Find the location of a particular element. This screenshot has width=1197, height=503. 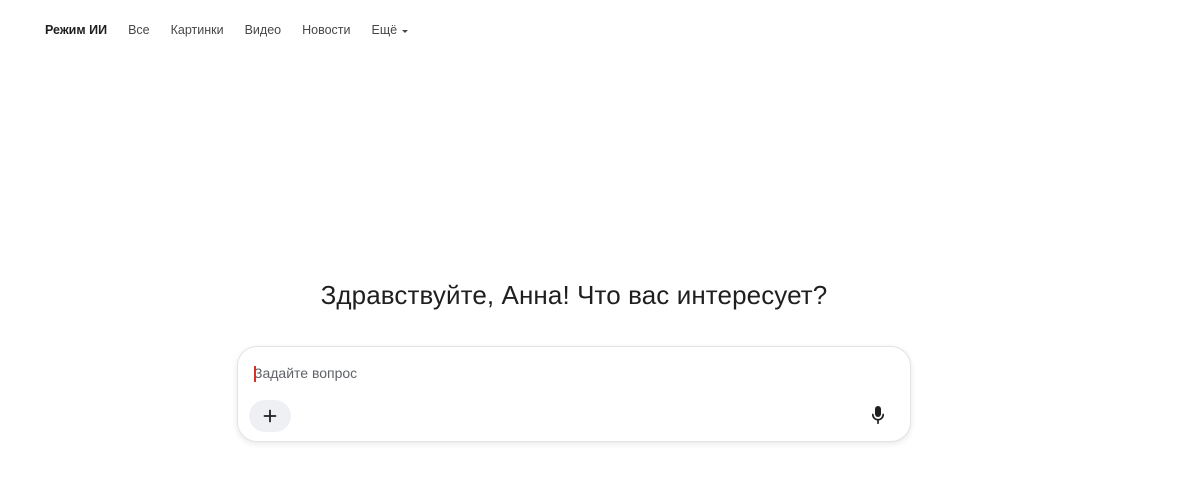

tab-images: Картинки is located at coordinates (197, 30).